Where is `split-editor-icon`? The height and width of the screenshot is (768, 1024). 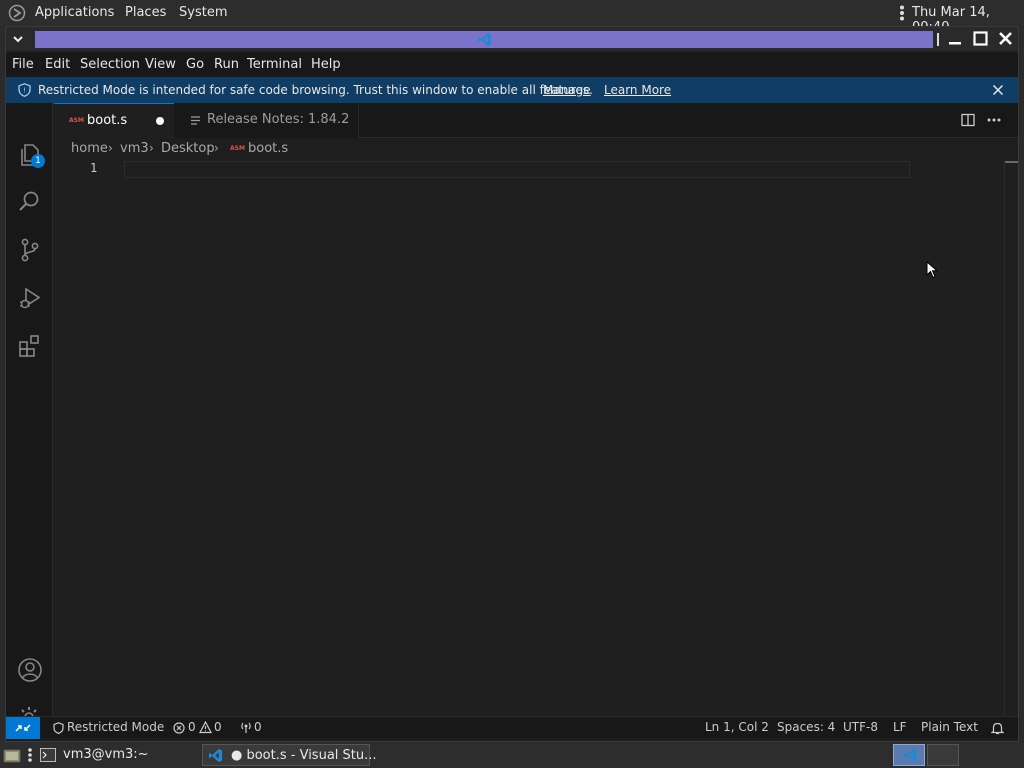
split-editor-icon is located at coordinates (968, 120).